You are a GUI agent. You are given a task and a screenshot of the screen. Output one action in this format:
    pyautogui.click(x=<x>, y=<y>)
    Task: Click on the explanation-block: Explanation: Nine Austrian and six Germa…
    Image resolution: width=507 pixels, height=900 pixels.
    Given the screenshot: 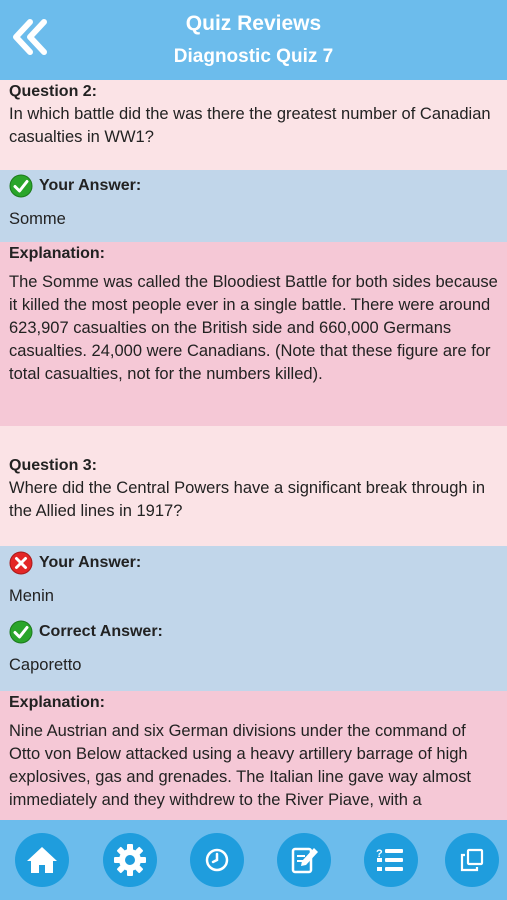 What is the action you would take?
    pyautogui.click(x=253, y=755)
    